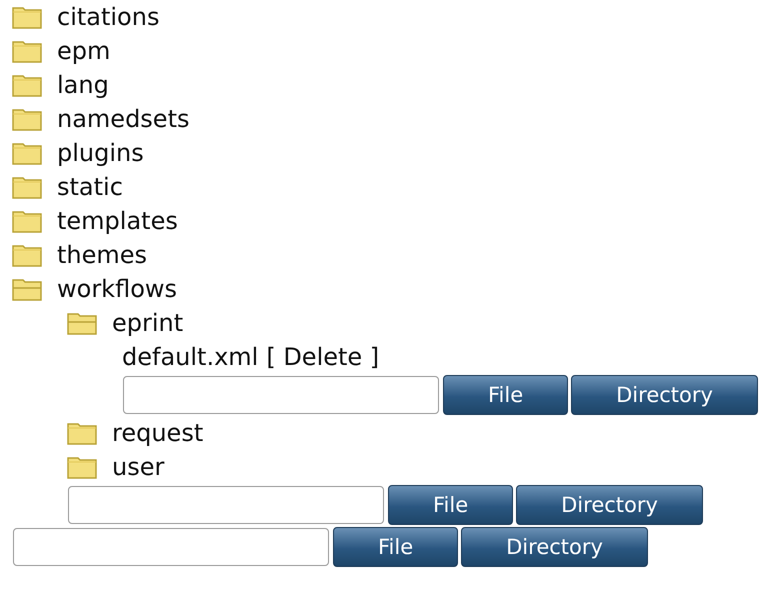 The width and height of the screenshot is (774, 589). I want to click on folder-name: lang, so click(83, 85).